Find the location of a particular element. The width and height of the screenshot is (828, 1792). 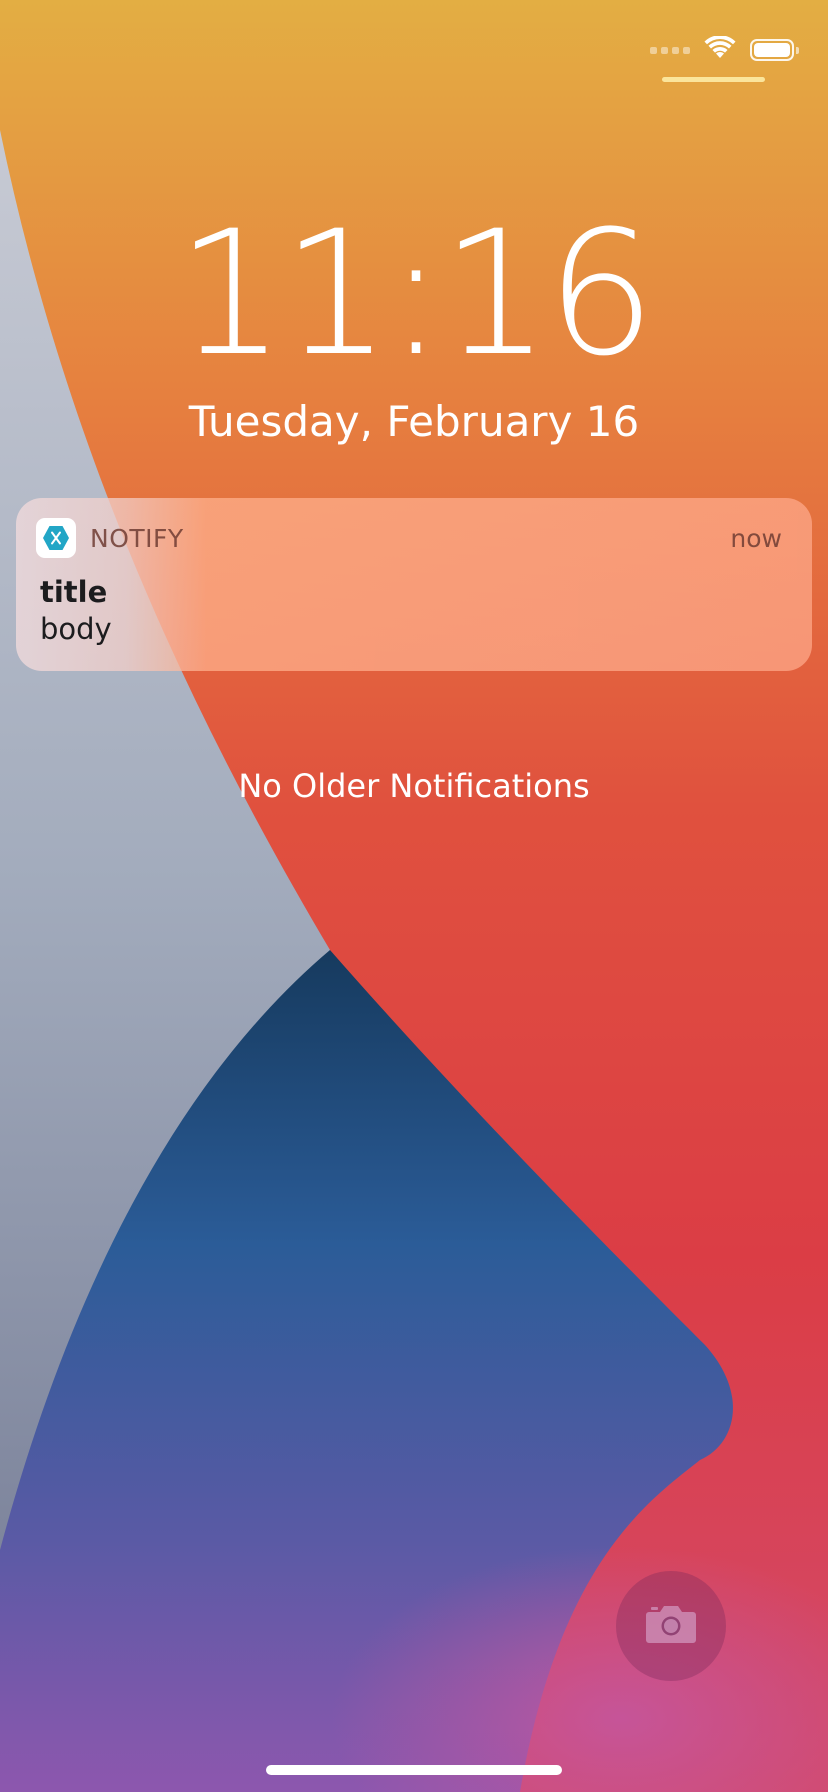

camera-icon is located at coordinates (671, 1626).